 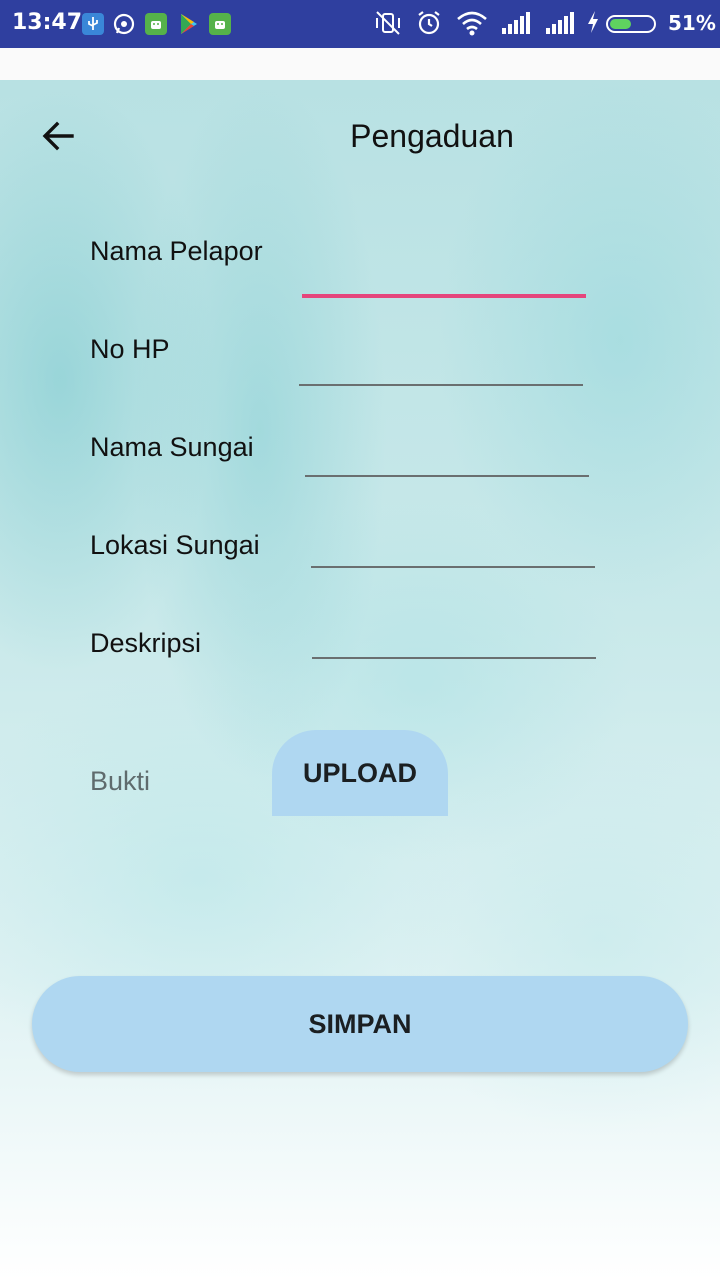 What do you see at coordinates (692, 23) in the screenshot?
I see `battery-percent: 51%` at bounding box center [692, 23].